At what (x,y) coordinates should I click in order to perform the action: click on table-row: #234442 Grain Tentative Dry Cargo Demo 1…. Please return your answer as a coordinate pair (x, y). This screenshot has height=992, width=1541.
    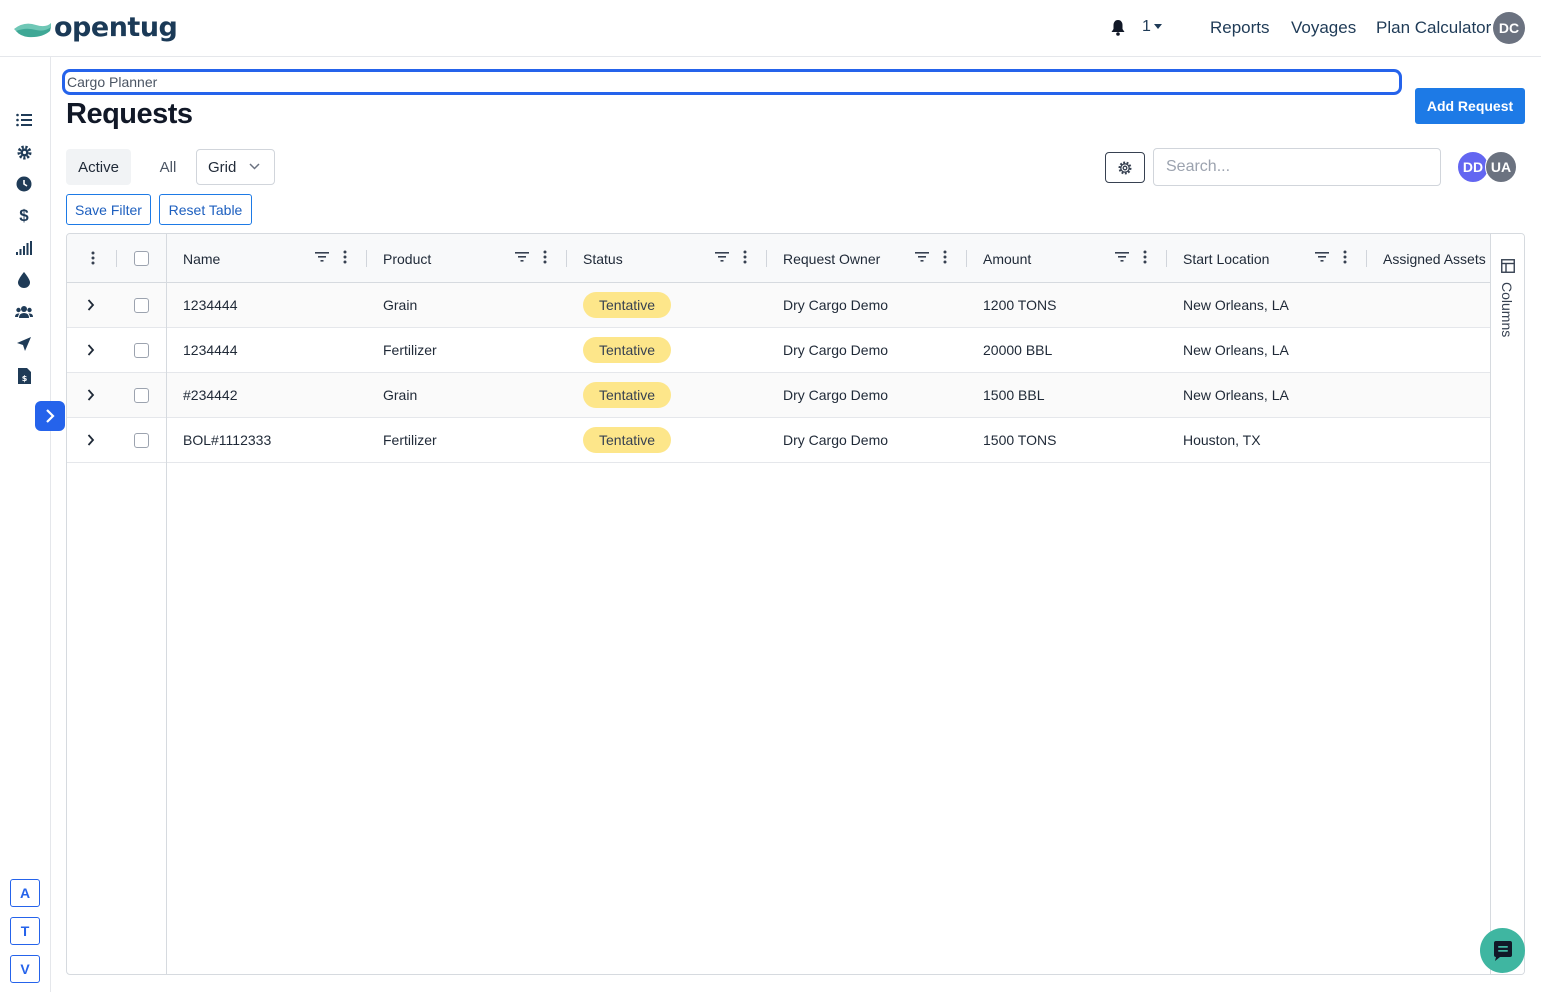
    Looking at the image, I should click on (779, 395).